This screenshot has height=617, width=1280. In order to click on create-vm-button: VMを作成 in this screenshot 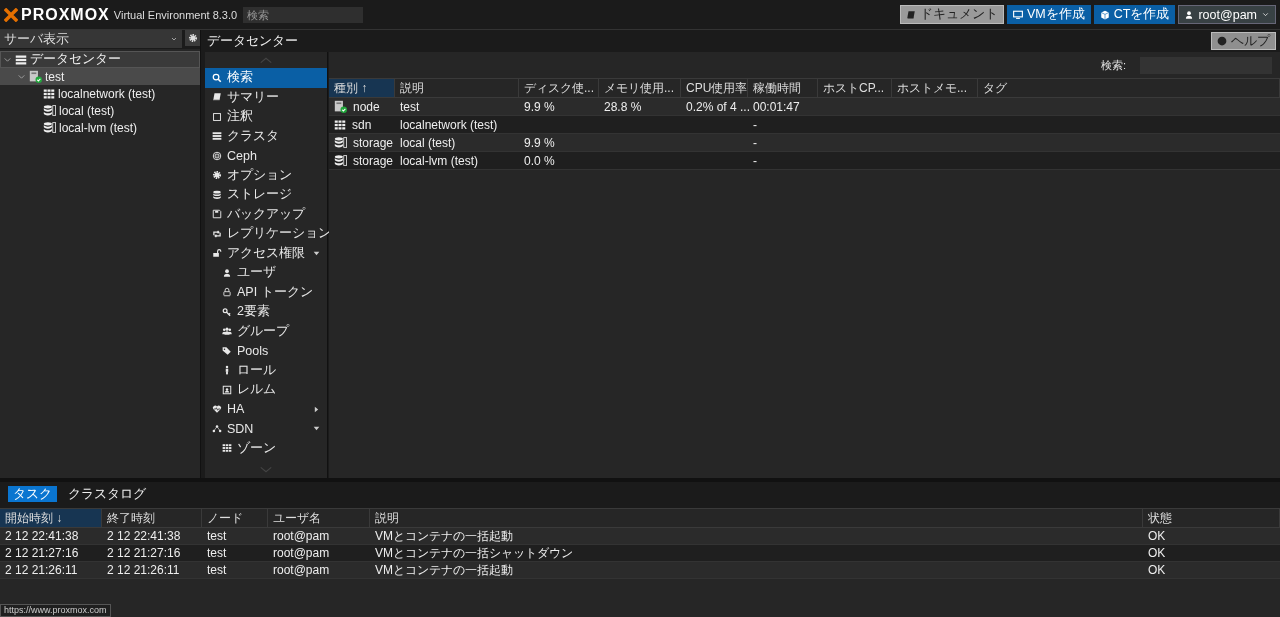, I will do `click(1049, 14)`.